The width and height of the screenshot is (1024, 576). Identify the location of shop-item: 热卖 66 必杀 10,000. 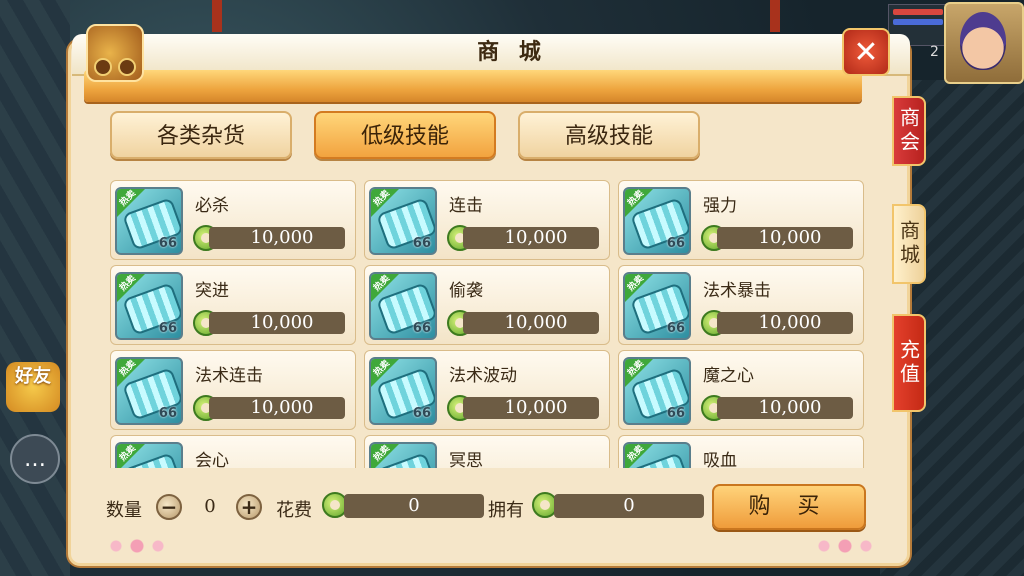
(233, 220).